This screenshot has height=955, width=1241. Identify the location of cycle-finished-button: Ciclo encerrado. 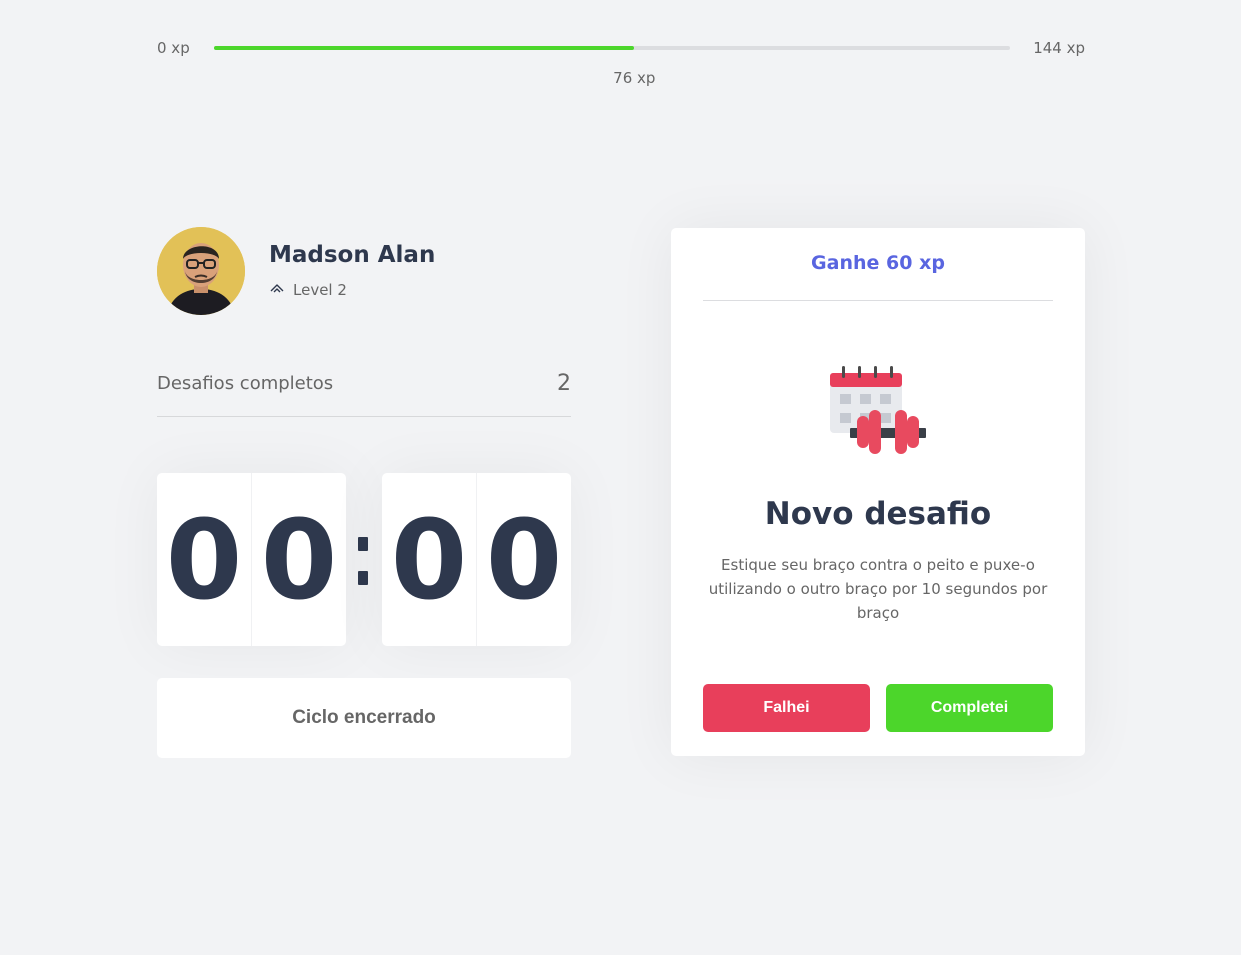
(364, 718).